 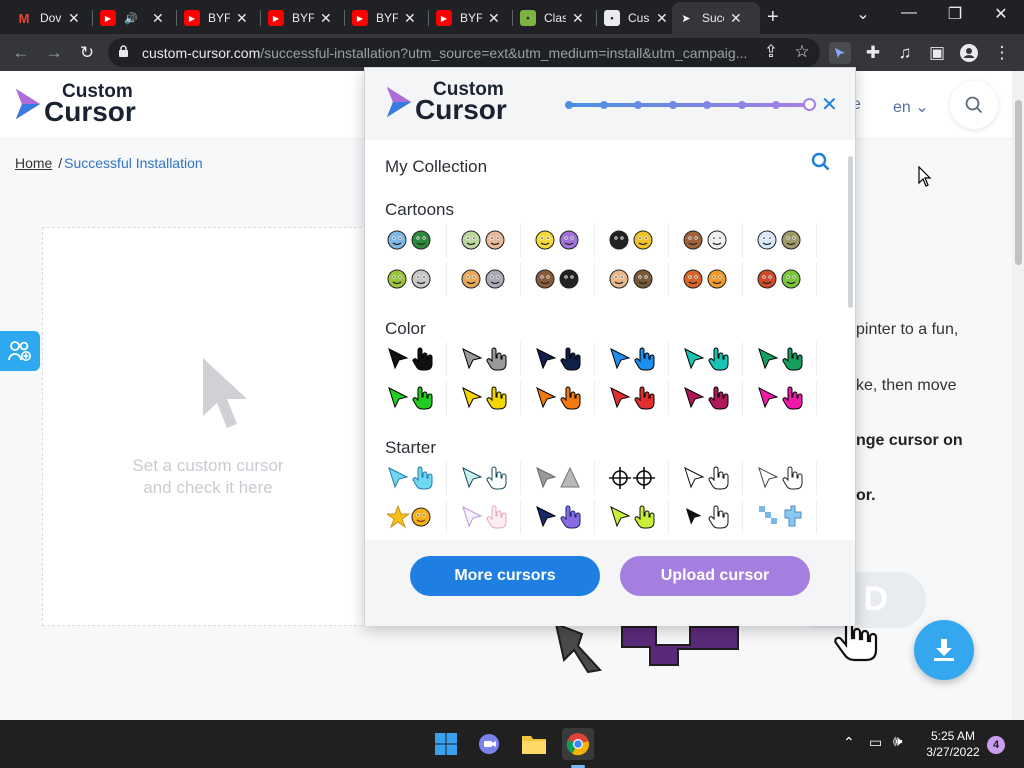 I want to click on browser-tab: ▶ 🔊 ✕, so click(x=134, y=18).